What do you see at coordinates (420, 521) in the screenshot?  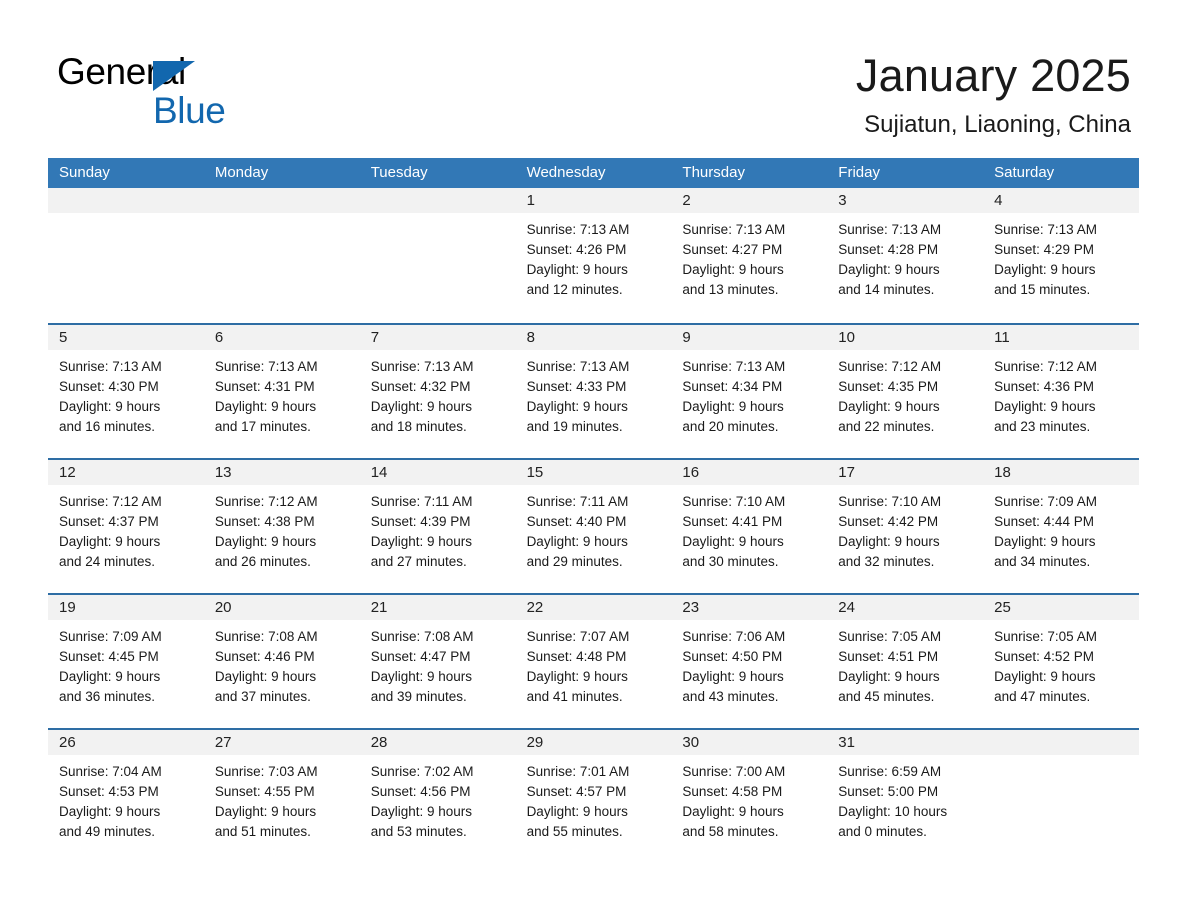 I see `sunset-text: Sunset: 4:39 PM` at bounding box center [420, 521].